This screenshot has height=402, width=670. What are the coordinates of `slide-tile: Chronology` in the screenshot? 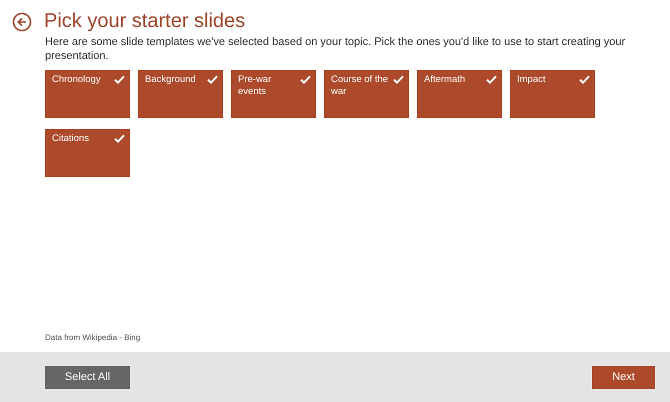 It's located at (87, 94).